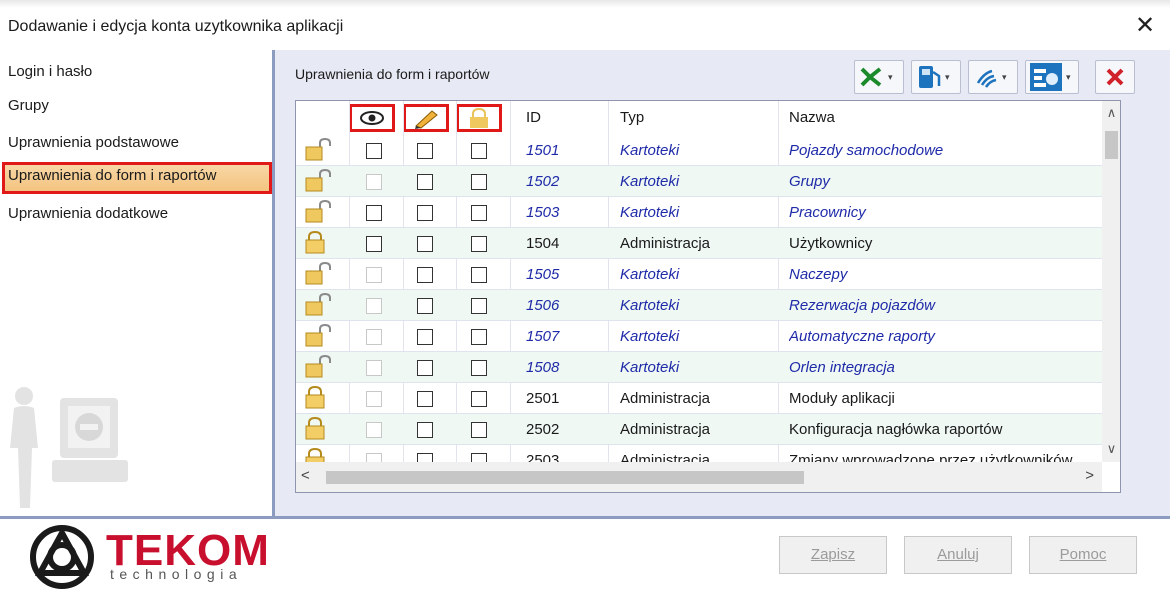 The width and height of the screenshot is (1170, 594). I want to click on cell-name: Moduły aplikacji, so click(842, 398).